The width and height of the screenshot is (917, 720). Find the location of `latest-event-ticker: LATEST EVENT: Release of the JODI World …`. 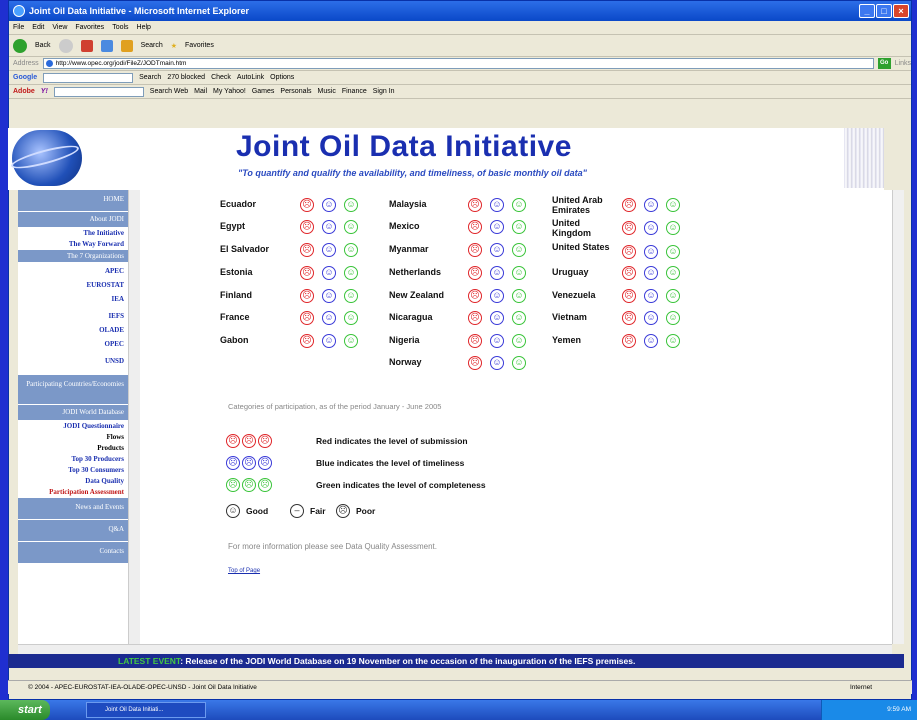

latest-event-ticker: LATEST EVENT: Release of the JODI World … is located at coordinates (456, 661).